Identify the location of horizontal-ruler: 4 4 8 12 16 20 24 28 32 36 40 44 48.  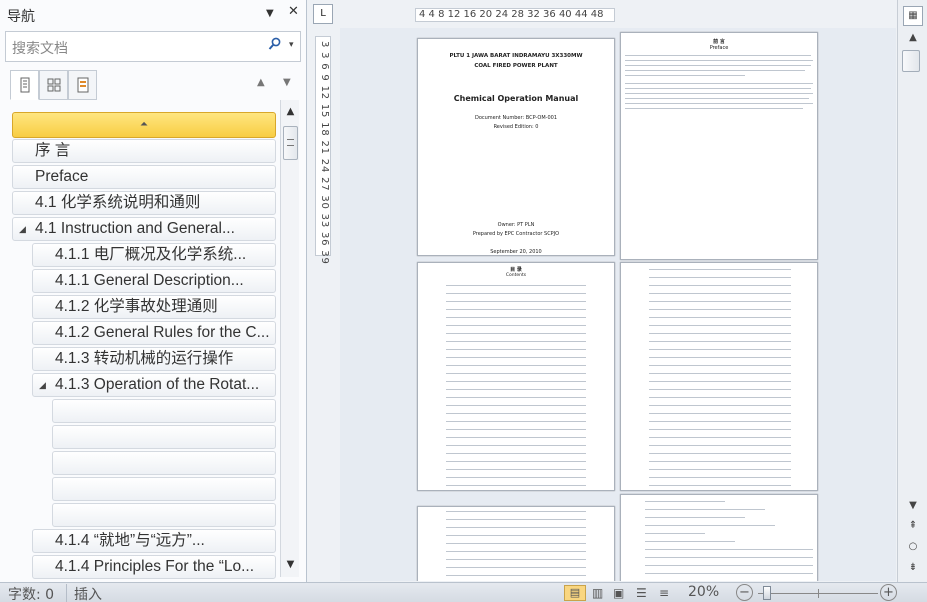
(515, 15).